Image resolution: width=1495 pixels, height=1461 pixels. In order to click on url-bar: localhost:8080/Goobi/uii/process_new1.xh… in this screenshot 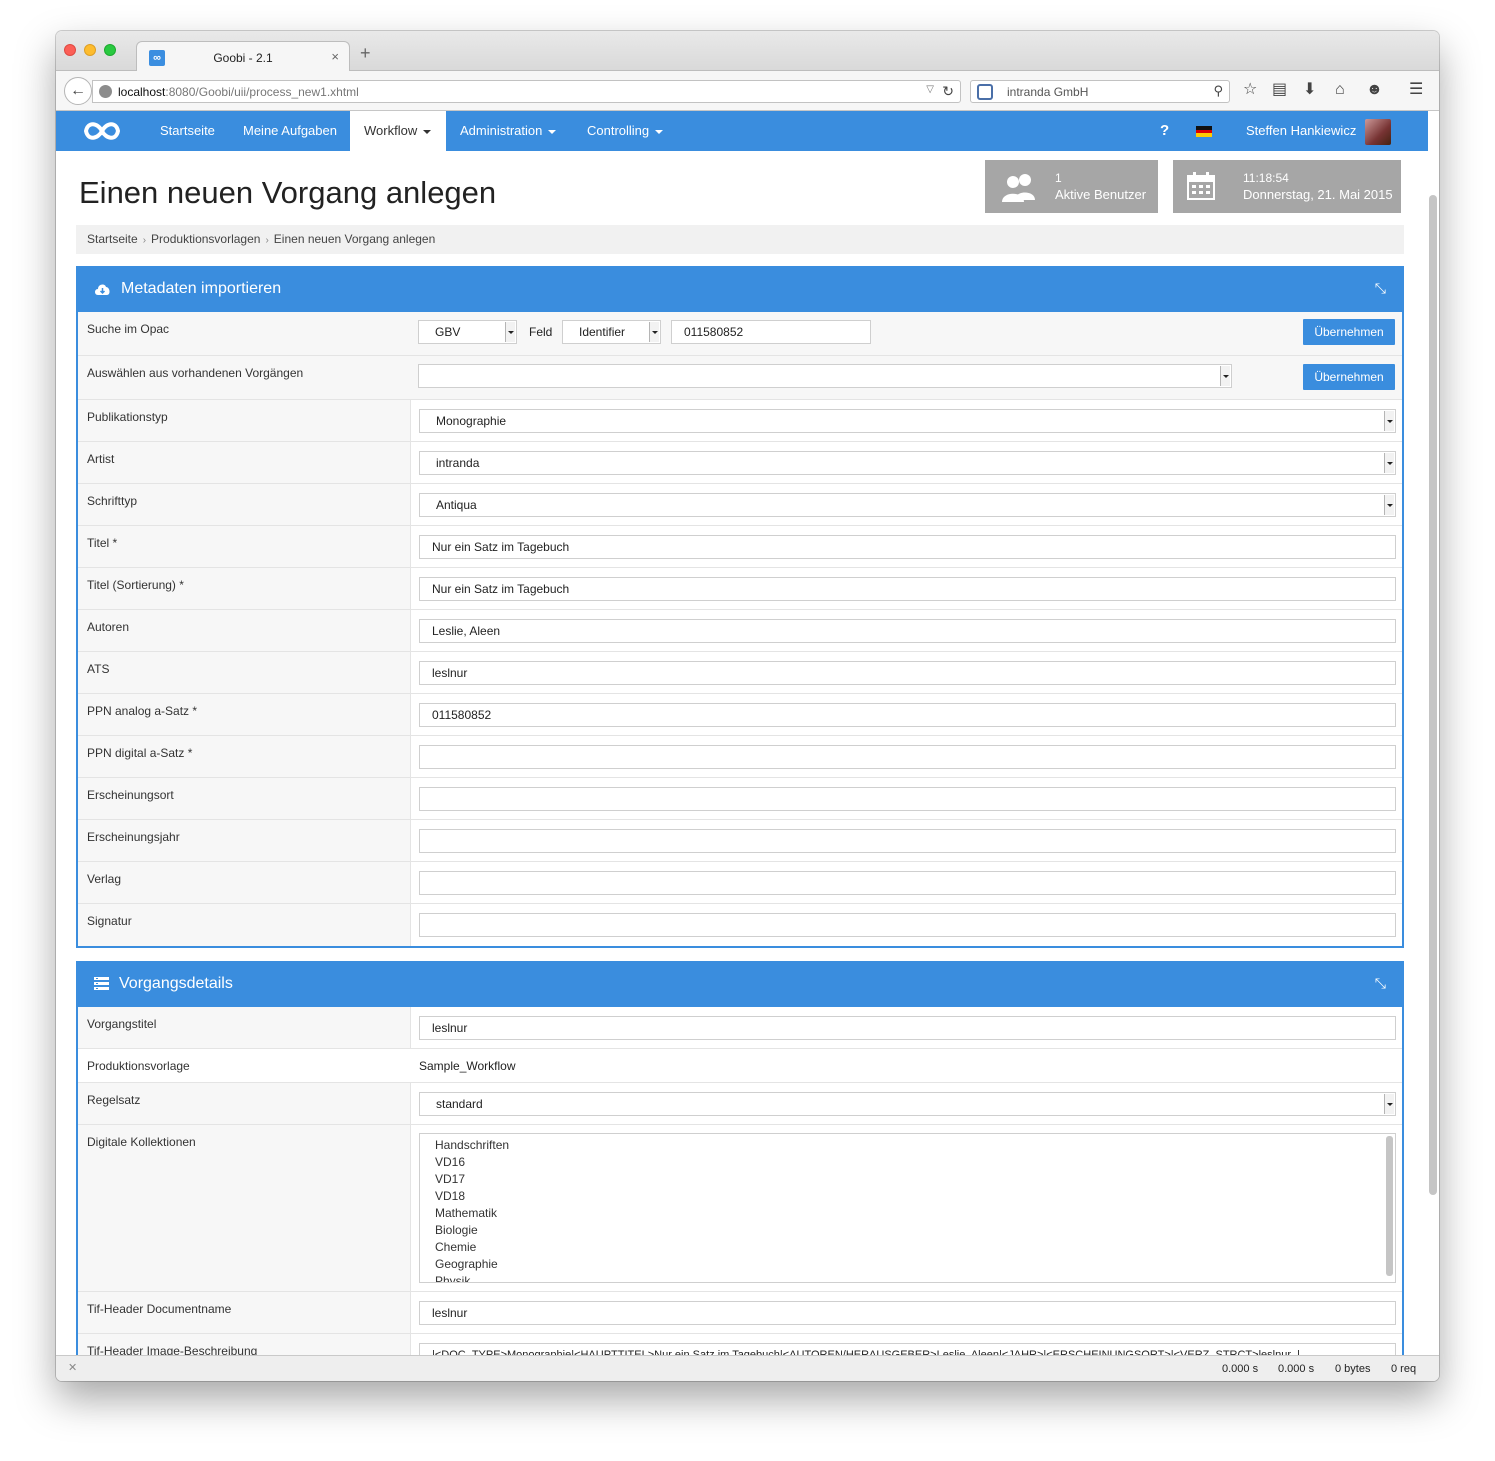, I will do `click(526, 91)`.